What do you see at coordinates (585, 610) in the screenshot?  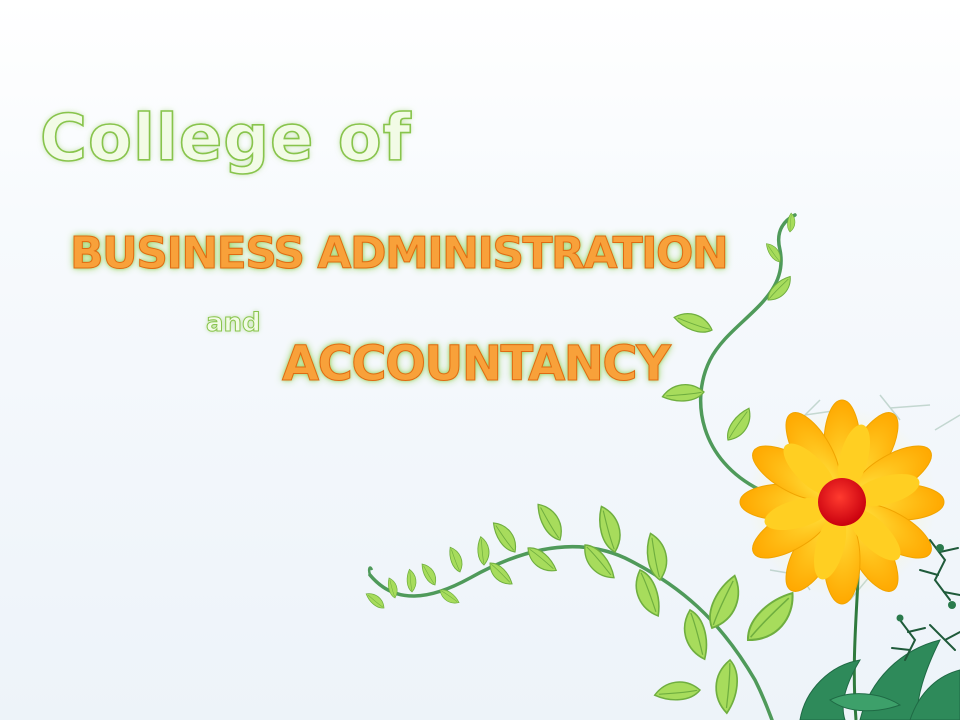 I see `lower-vine` at bounding box center [585, 610].